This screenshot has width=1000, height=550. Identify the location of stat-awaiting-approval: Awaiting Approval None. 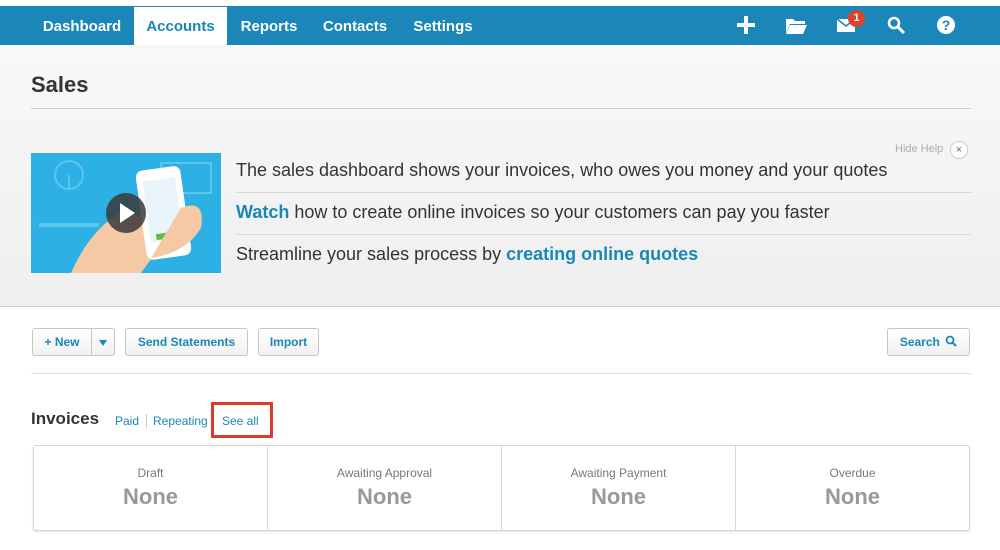
(385, 488).